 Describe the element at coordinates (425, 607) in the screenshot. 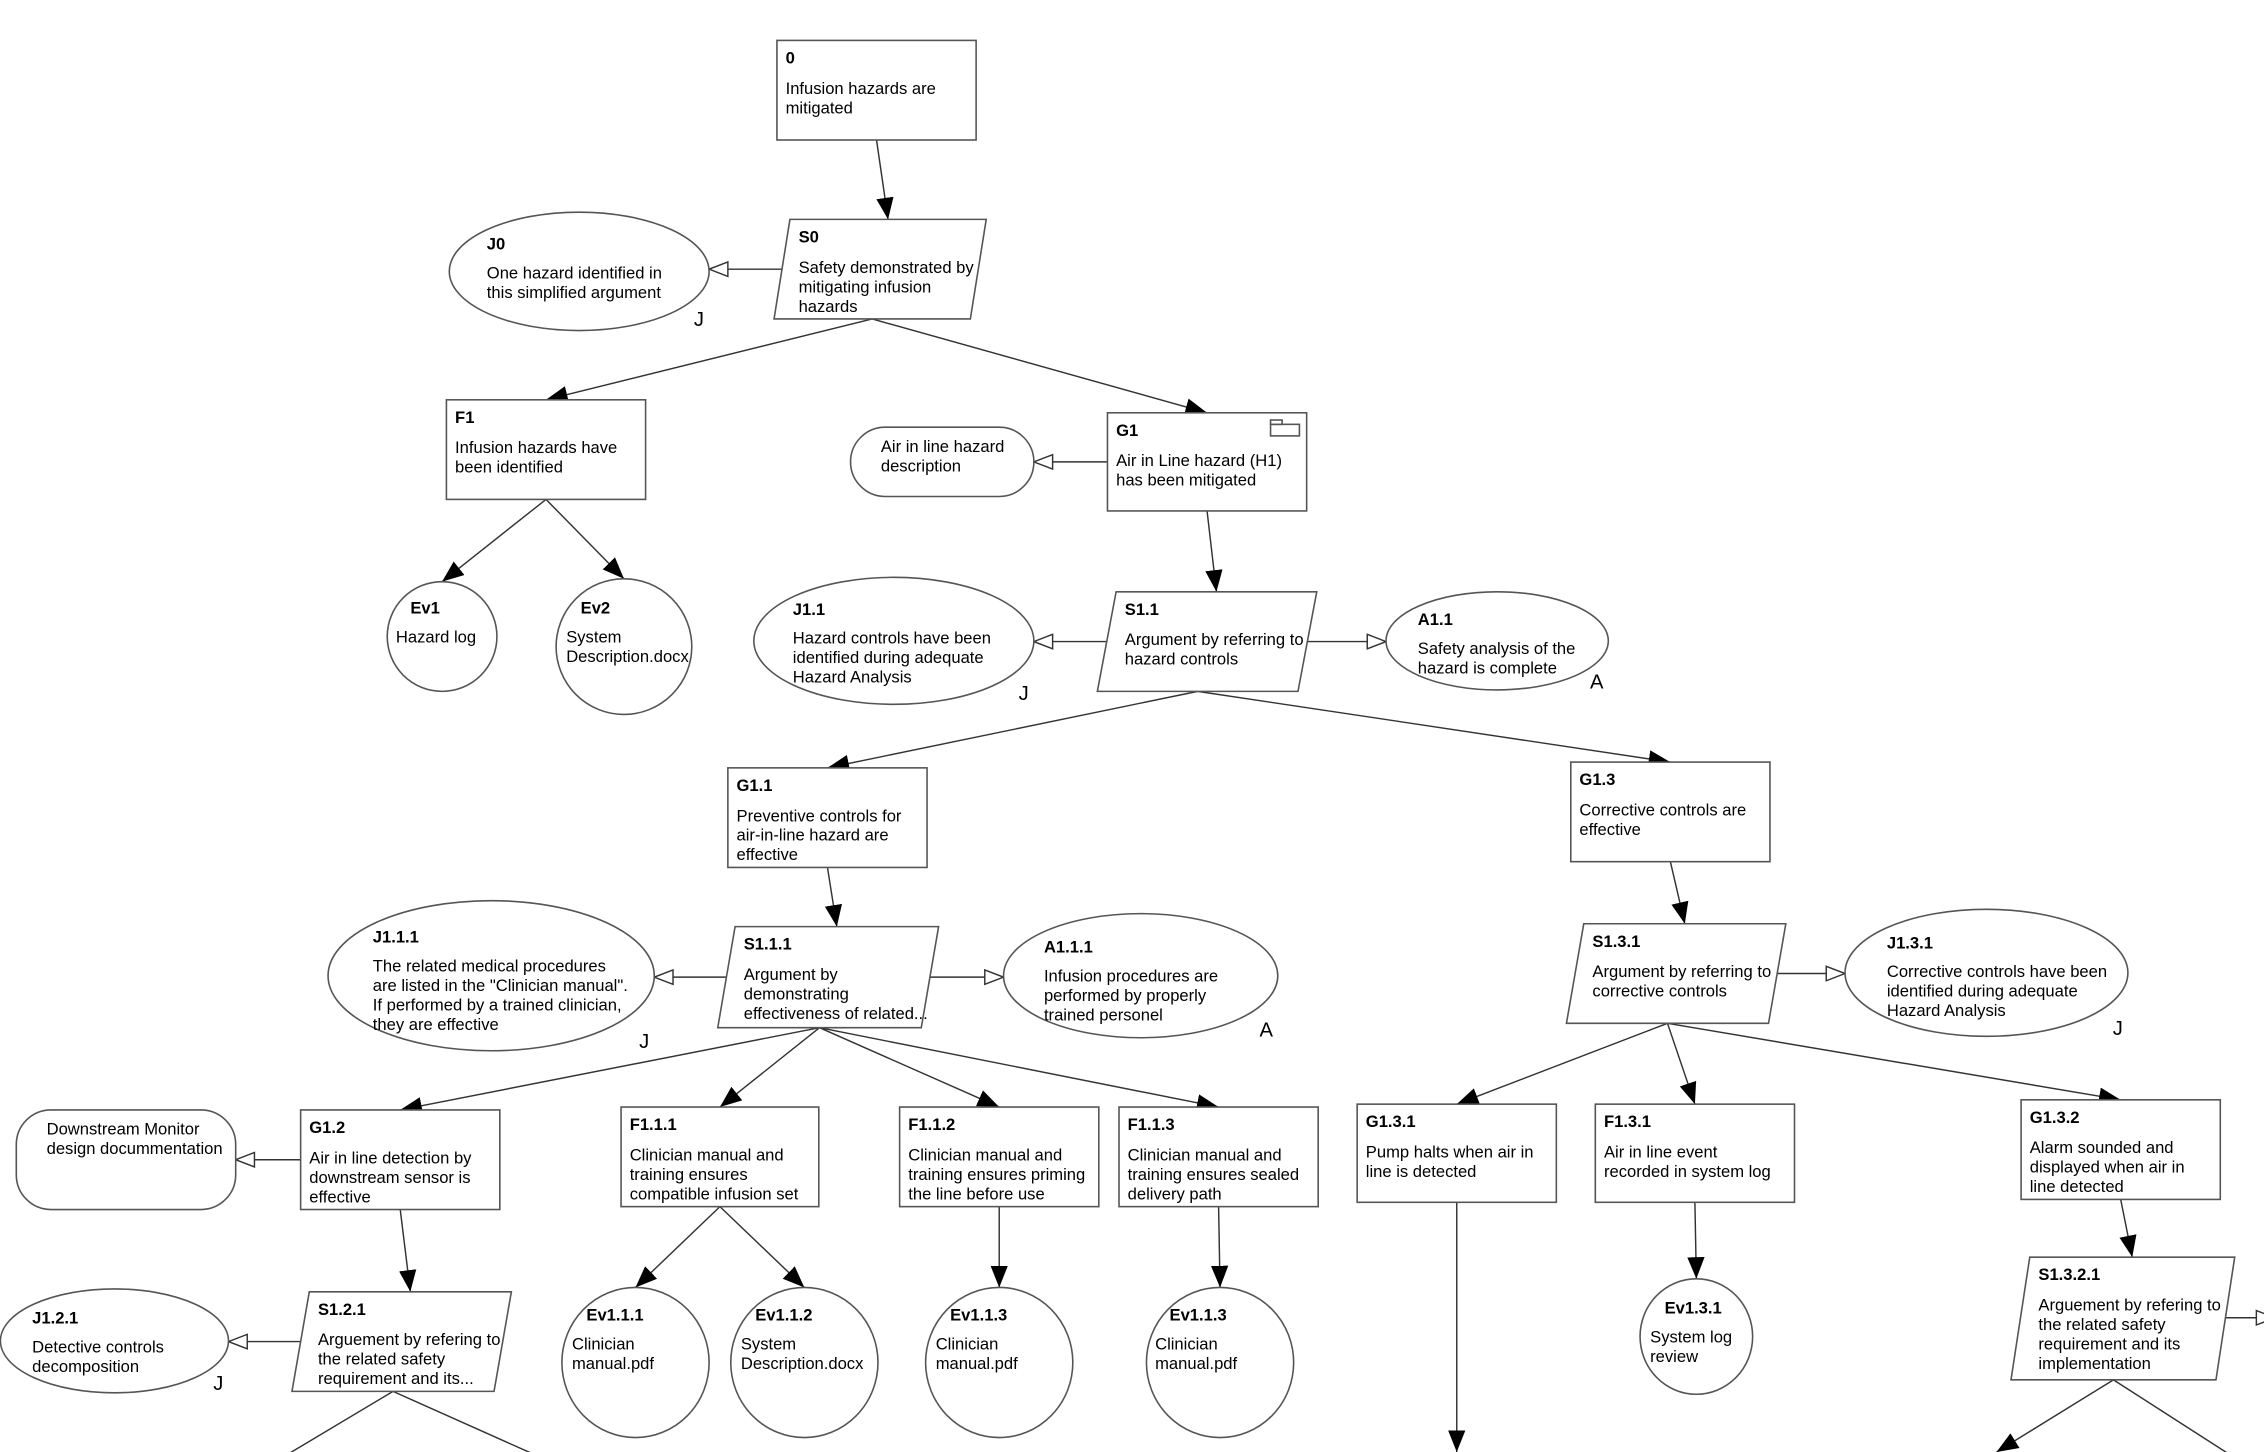

I see `node-id-label: Ev1` at that location.